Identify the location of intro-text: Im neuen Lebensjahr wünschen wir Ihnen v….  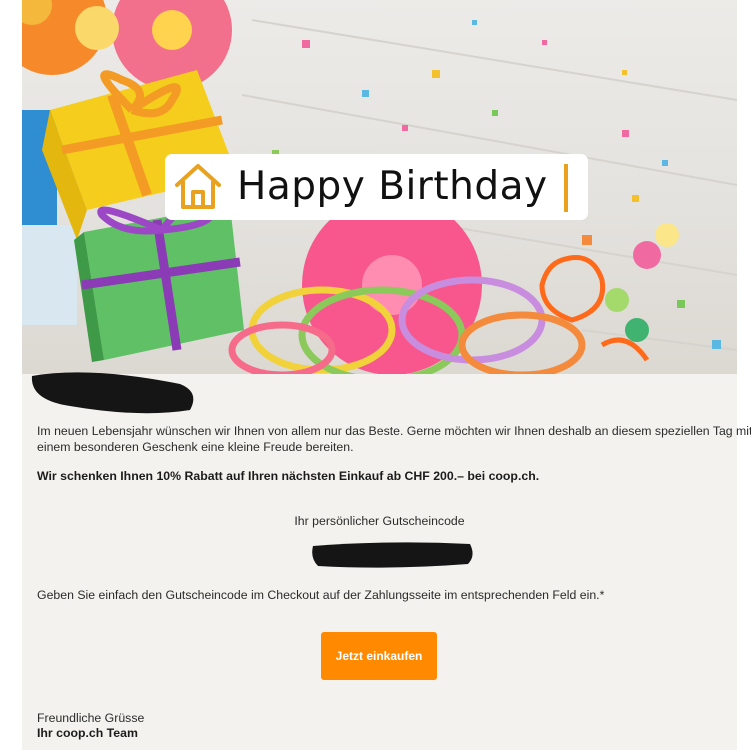
(394, 431).